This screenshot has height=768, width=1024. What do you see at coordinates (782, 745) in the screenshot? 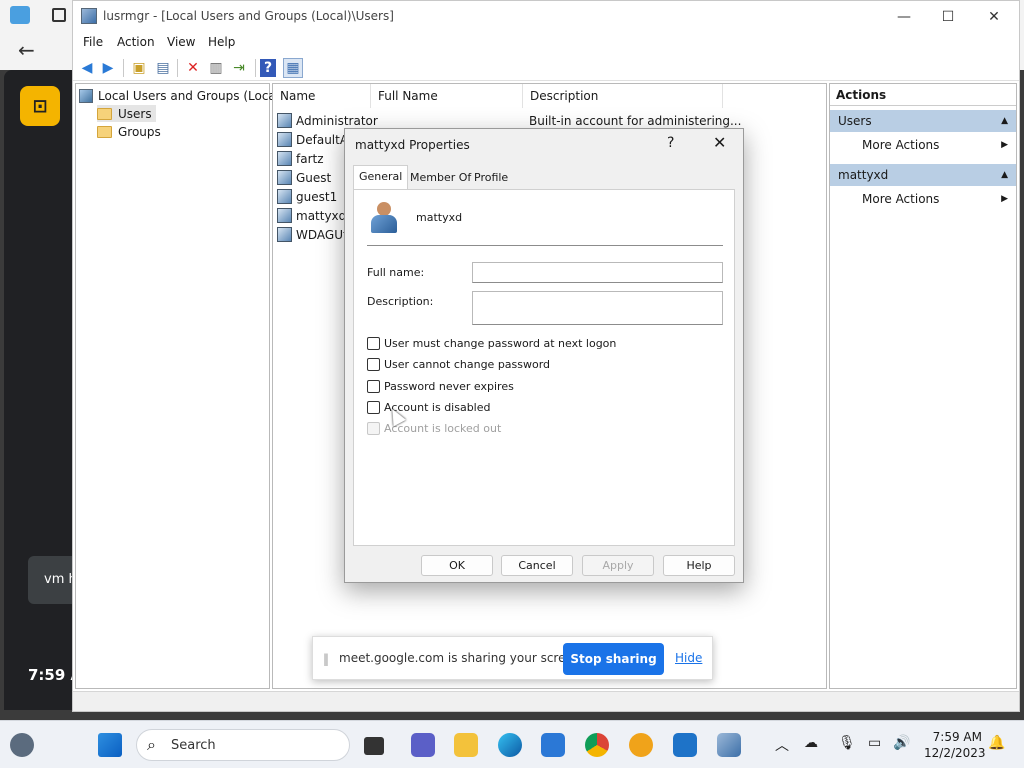
I see `chevron-up-icon: ︿` at bounding box center [782, 745].